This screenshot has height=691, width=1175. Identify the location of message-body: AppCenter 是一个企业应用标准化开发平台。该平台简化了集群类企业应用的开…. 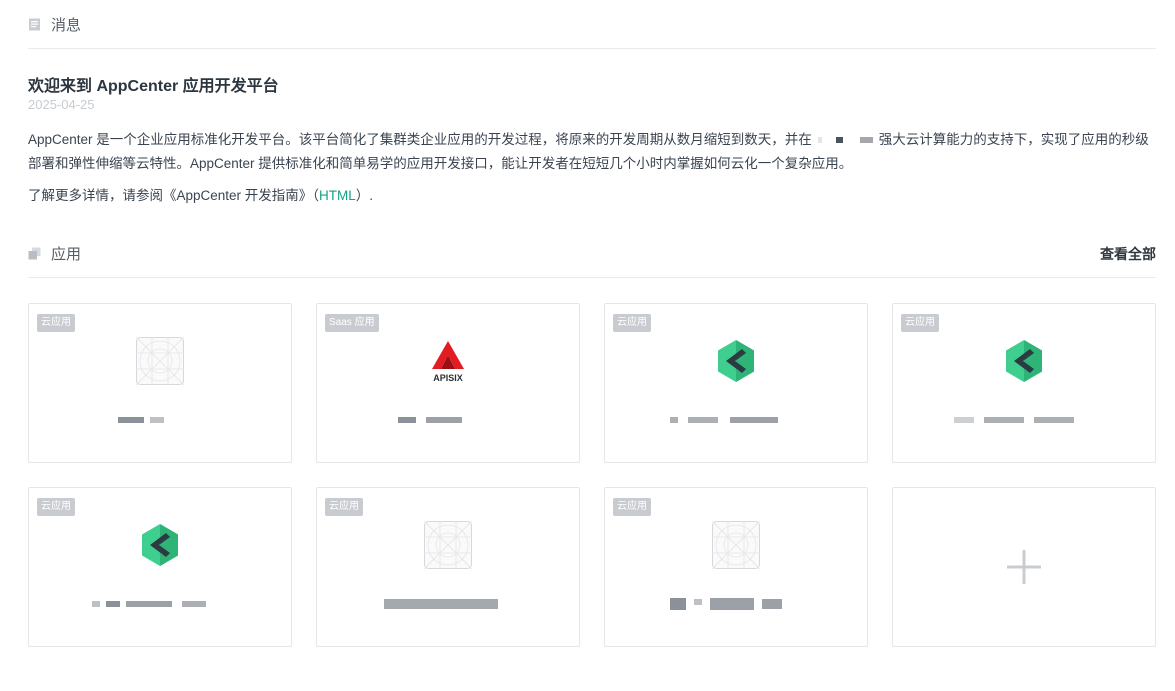
(593, 152).